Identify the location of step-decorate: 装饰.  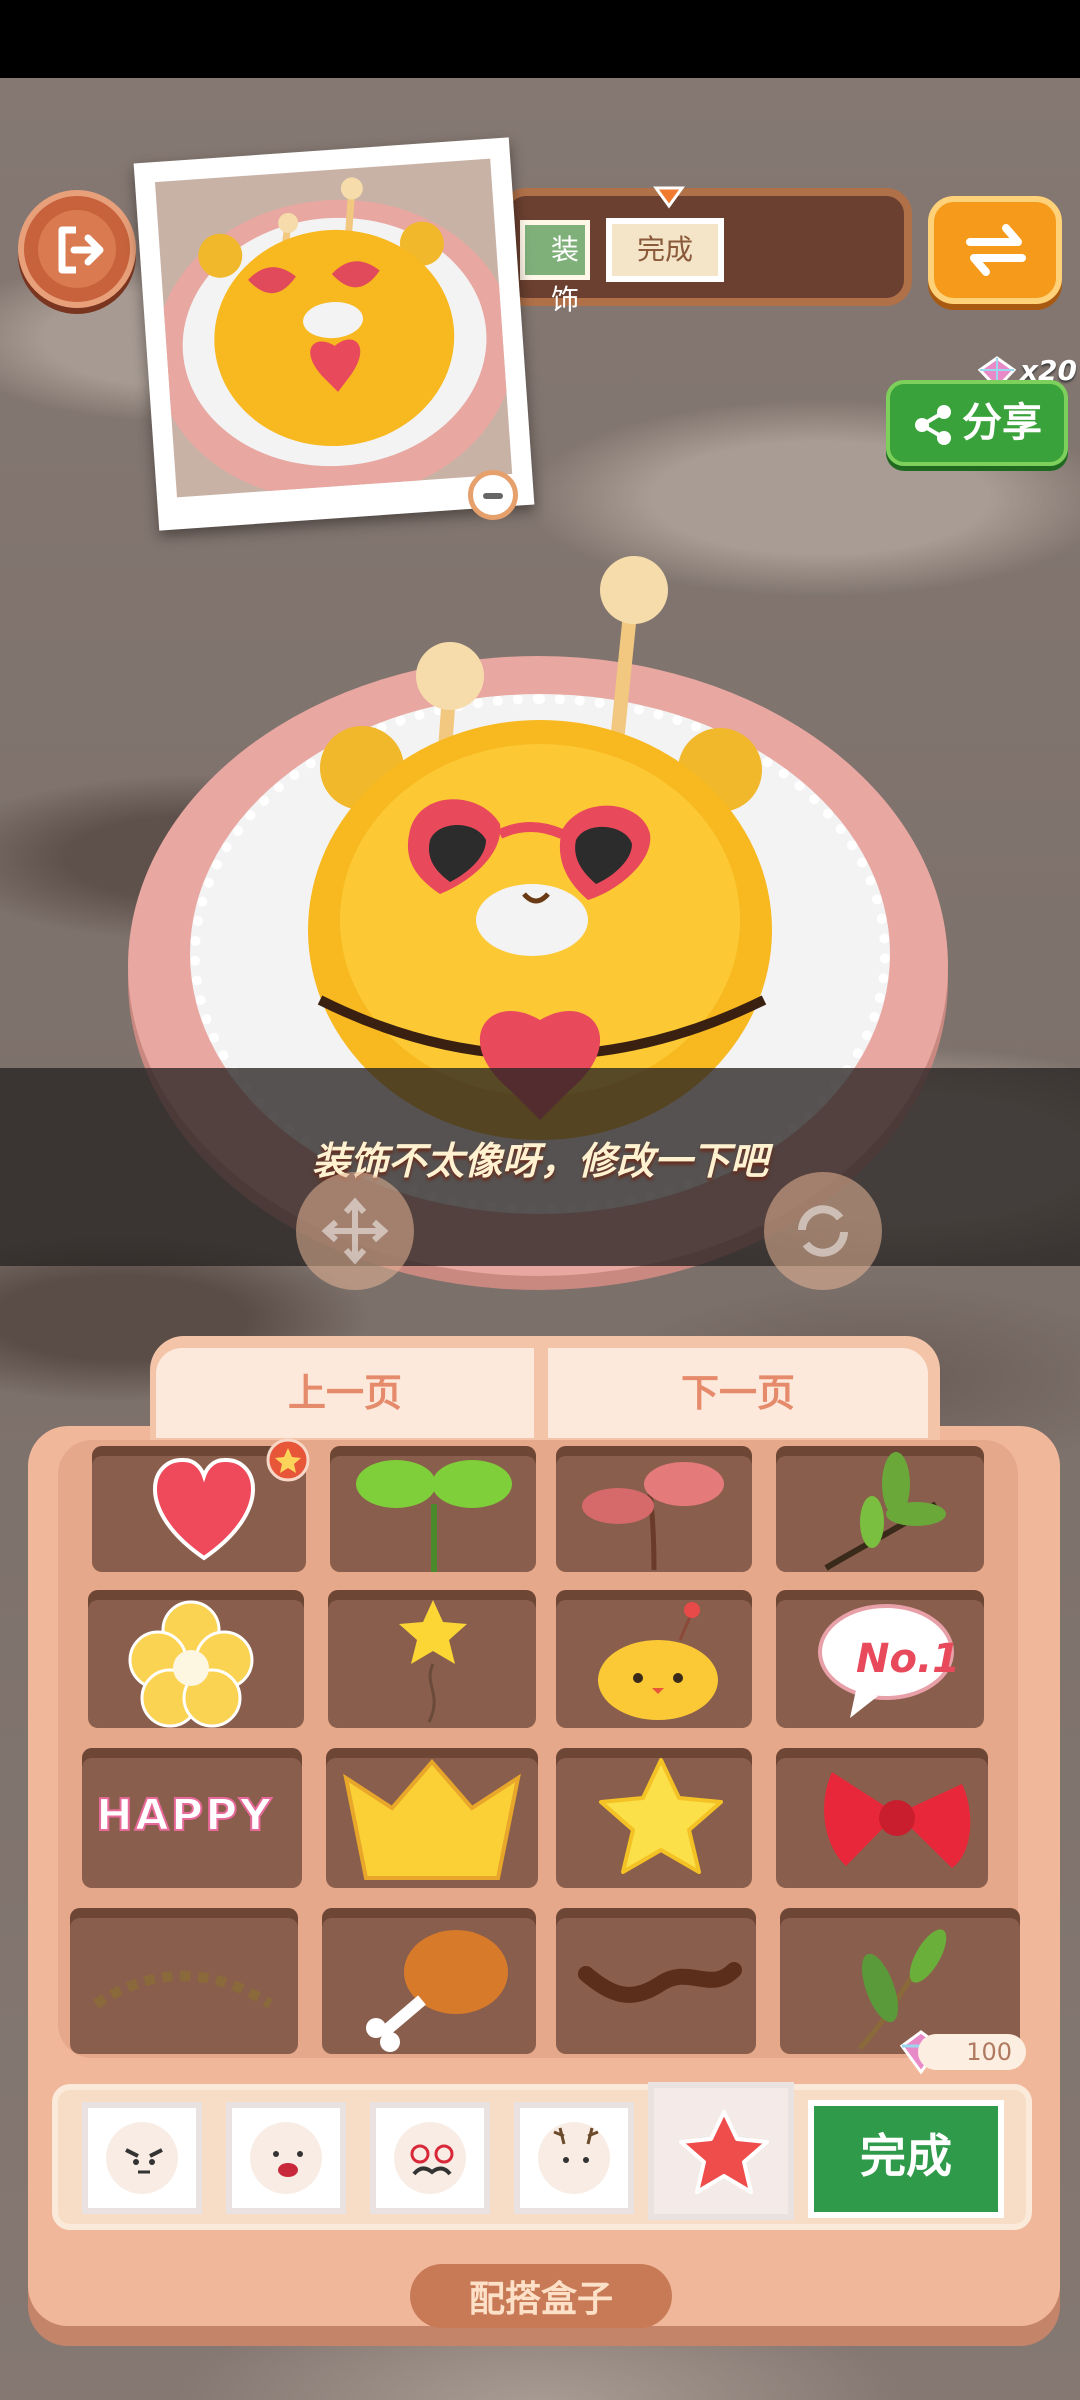
(555, 268).